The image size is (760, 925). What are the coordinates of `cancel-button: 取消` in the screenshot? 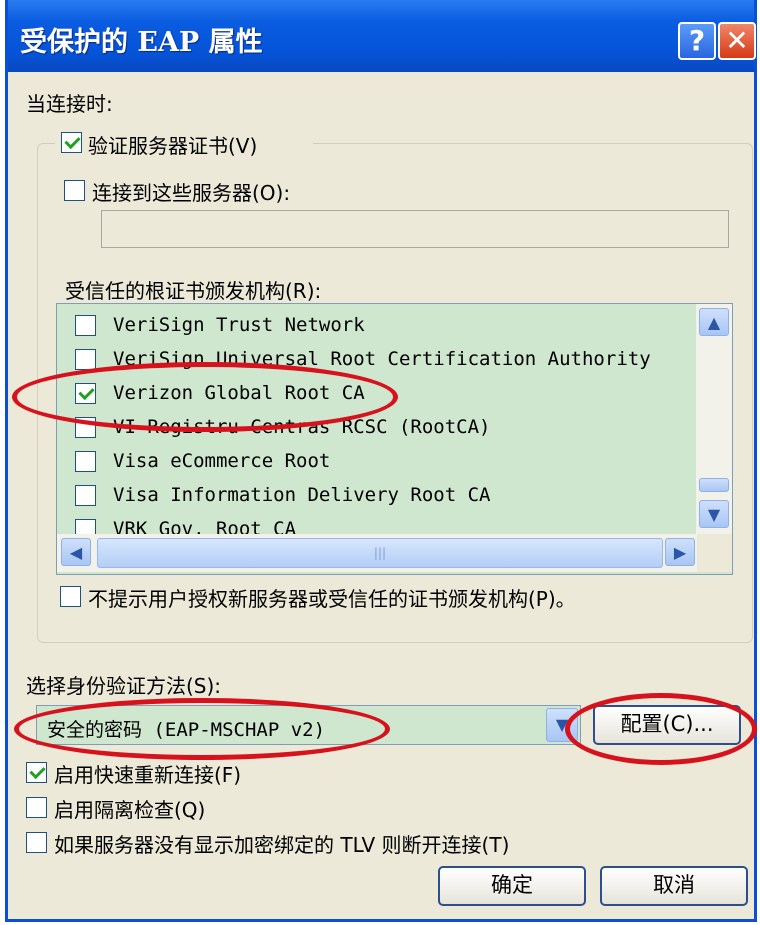 It's located at (674, 886).